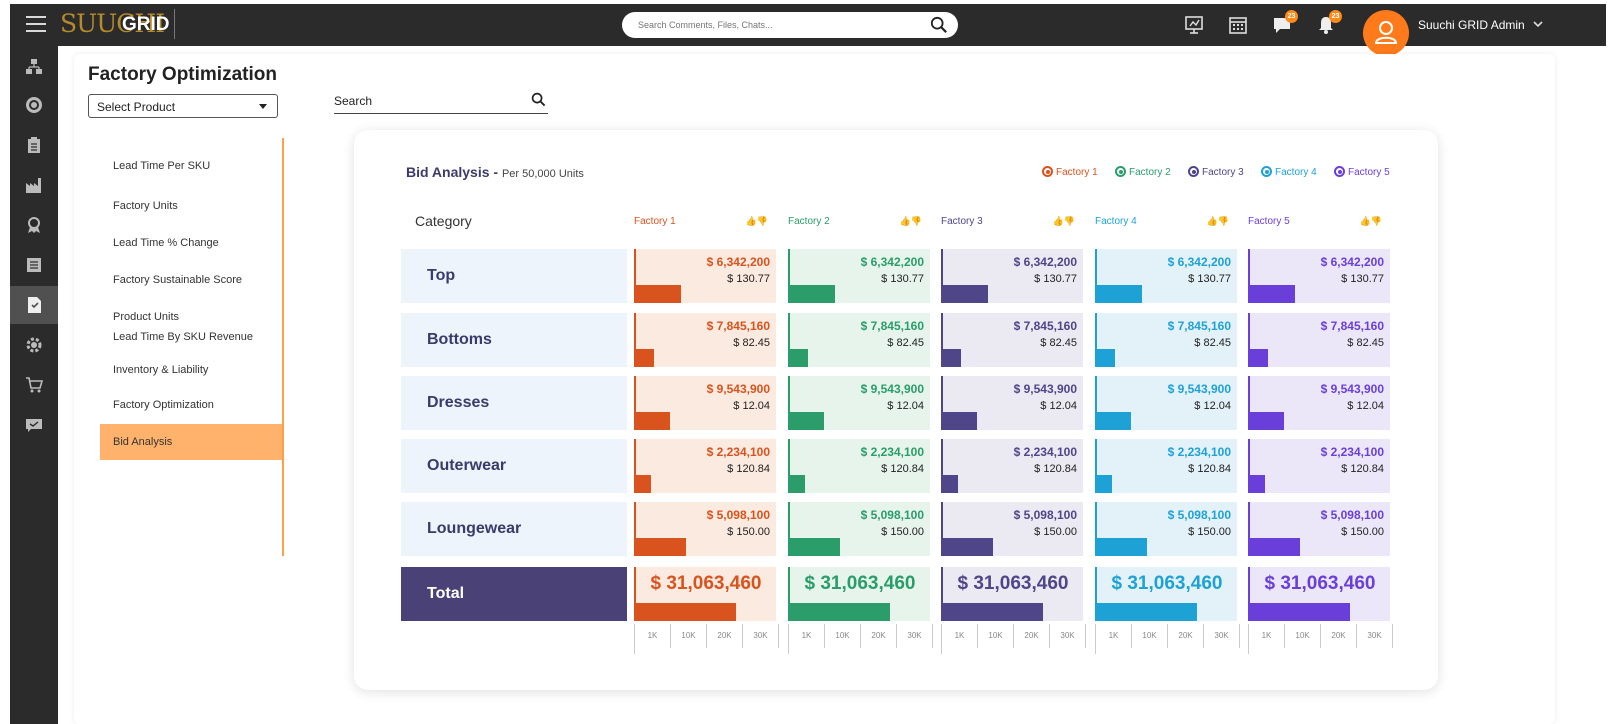 This screenshot has width=1616, height=724. What do you see at coordinates (773, 25) in the screenshot?
I see `global-search-input` at bounding box center [773, 25].